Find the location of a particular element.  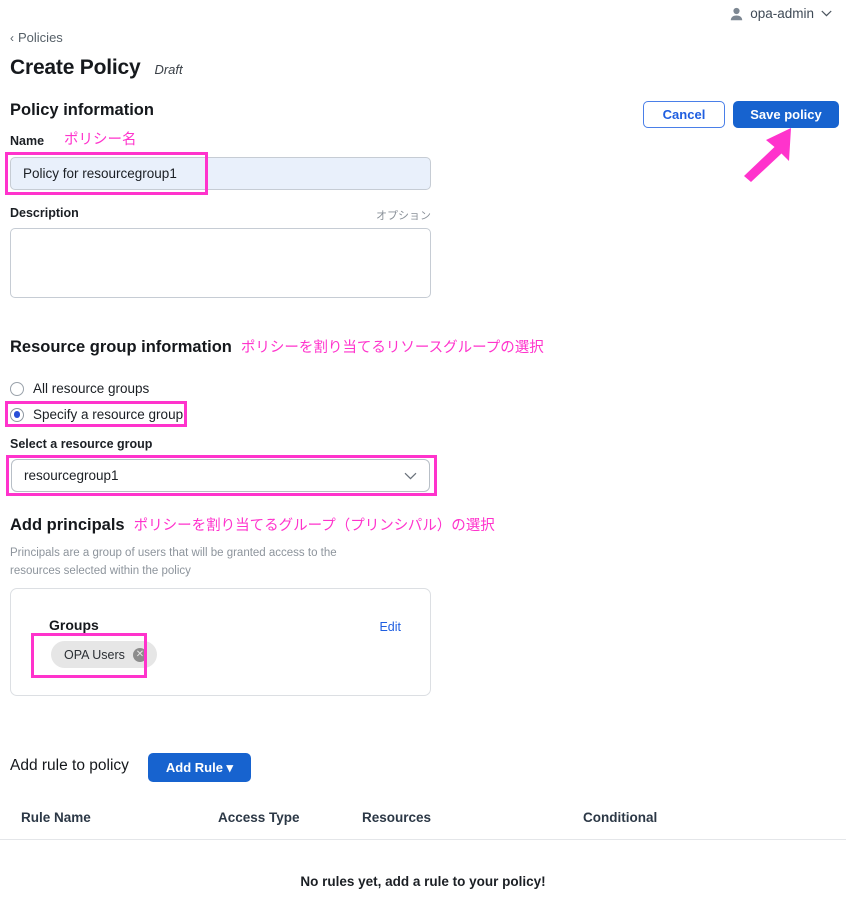

name-annotation: ポリシー名 is located at coordinates (100, 140).